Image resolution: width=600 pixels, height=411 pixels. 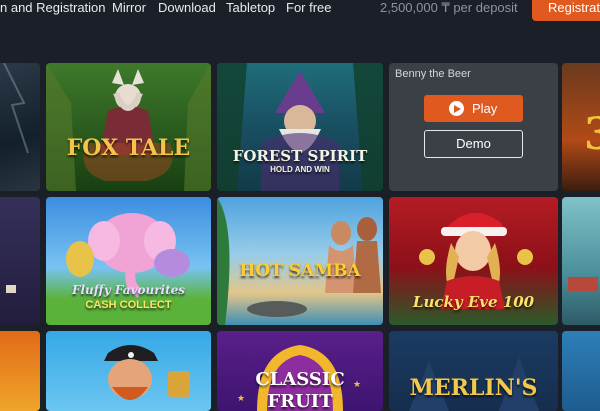 I want to click on play-button-label: Play, so click(x=485, y=108).